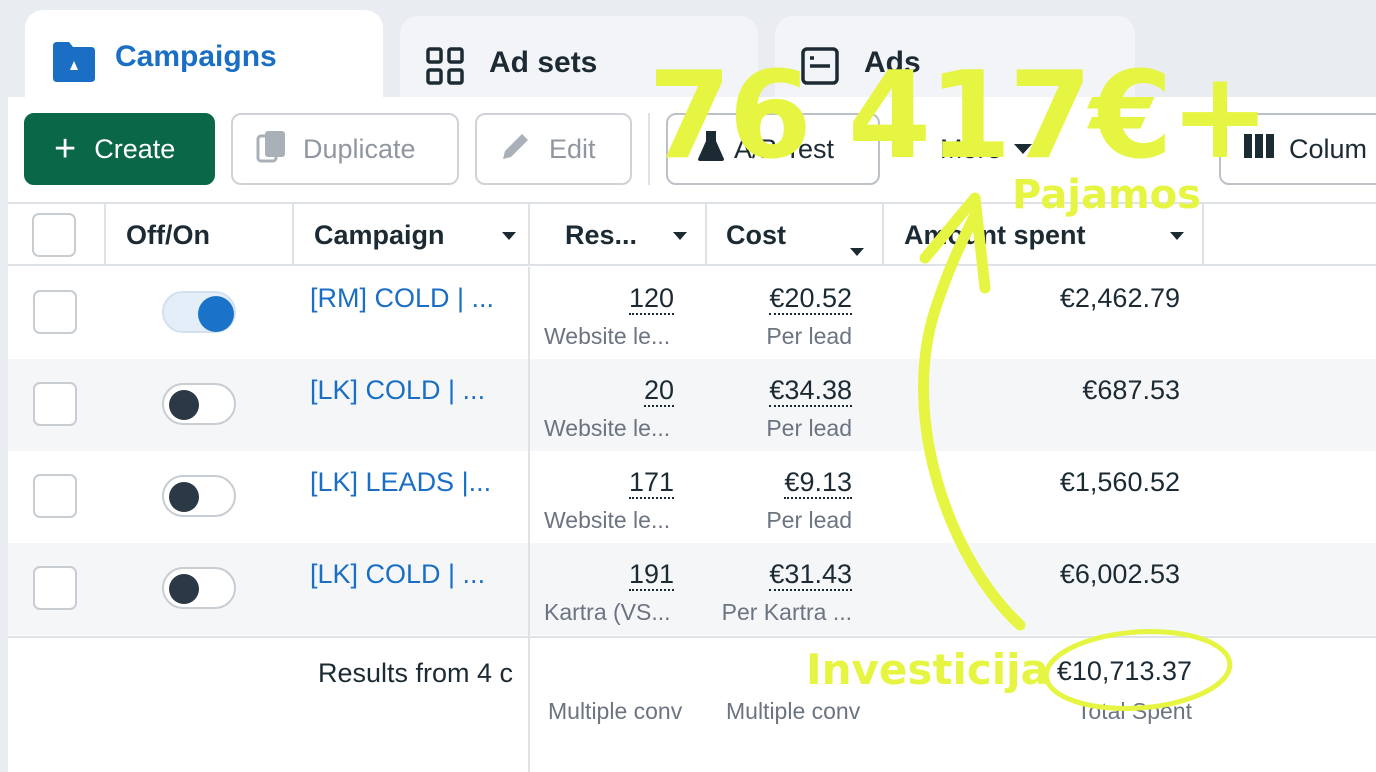 The height and width of the screenshot is (772, 1376). Describe the element at coordinates (1131, 390) in the screenshot. I see `amount-spent-value: €687.53` at that location.